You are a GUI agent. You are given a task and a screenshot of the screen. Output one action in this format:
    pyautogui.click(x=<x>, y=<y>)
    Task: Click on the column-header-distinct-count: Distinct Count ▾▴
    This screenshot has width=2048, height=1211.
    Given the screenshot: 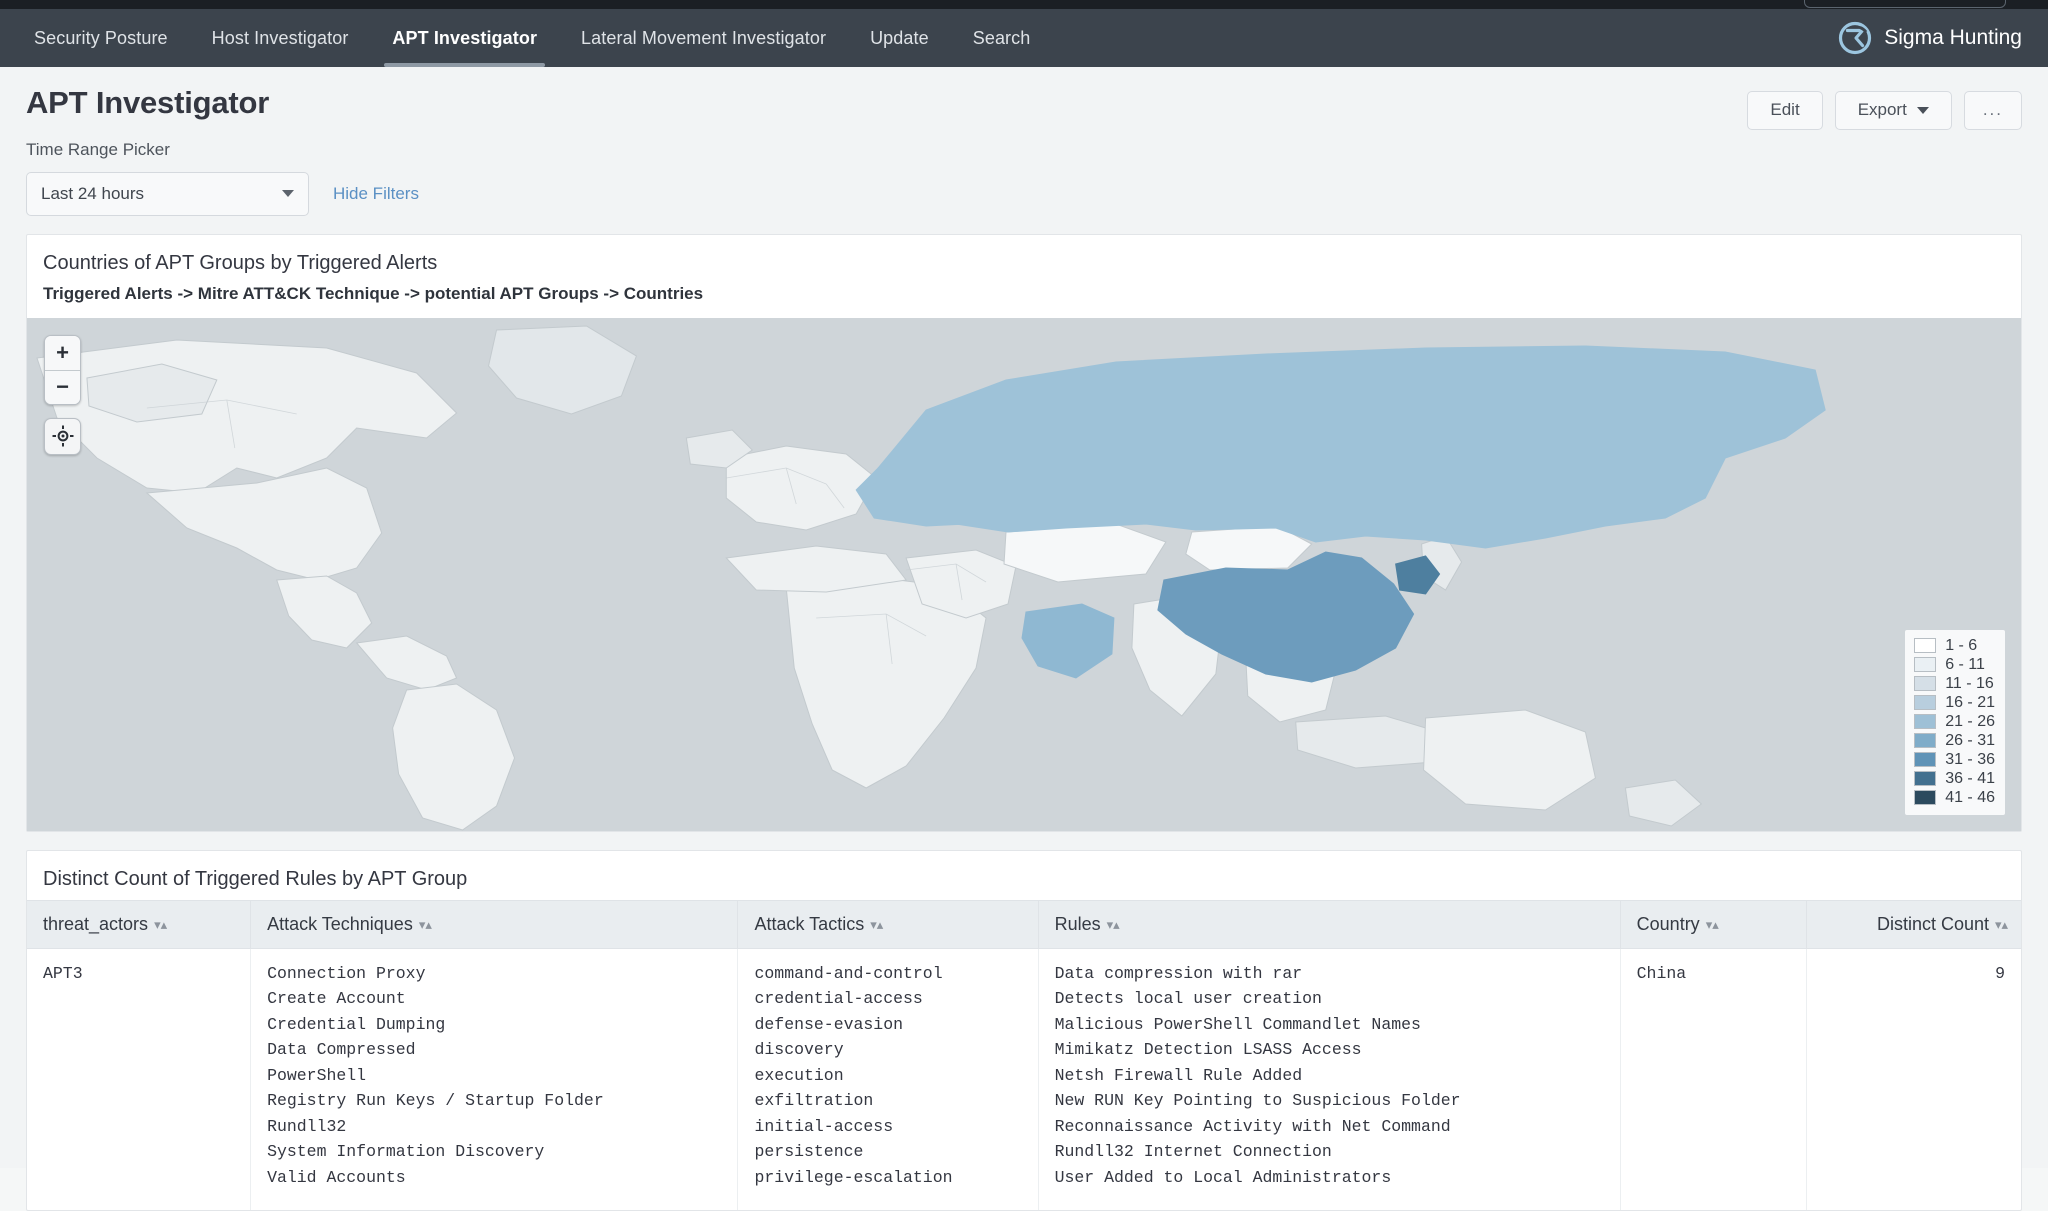 What is the action you would take?
    pyautogui.click(x=1913, y=924)
    